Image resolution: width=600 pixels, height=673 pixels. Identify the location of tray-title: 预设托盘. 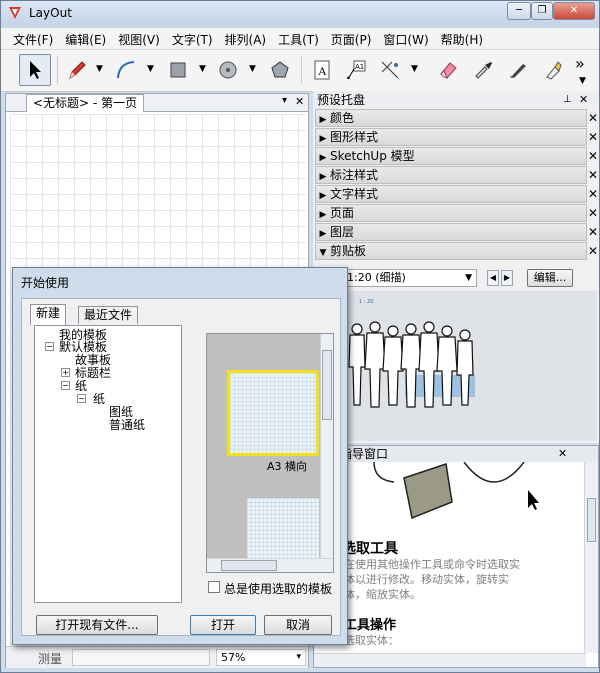
(341, 100).